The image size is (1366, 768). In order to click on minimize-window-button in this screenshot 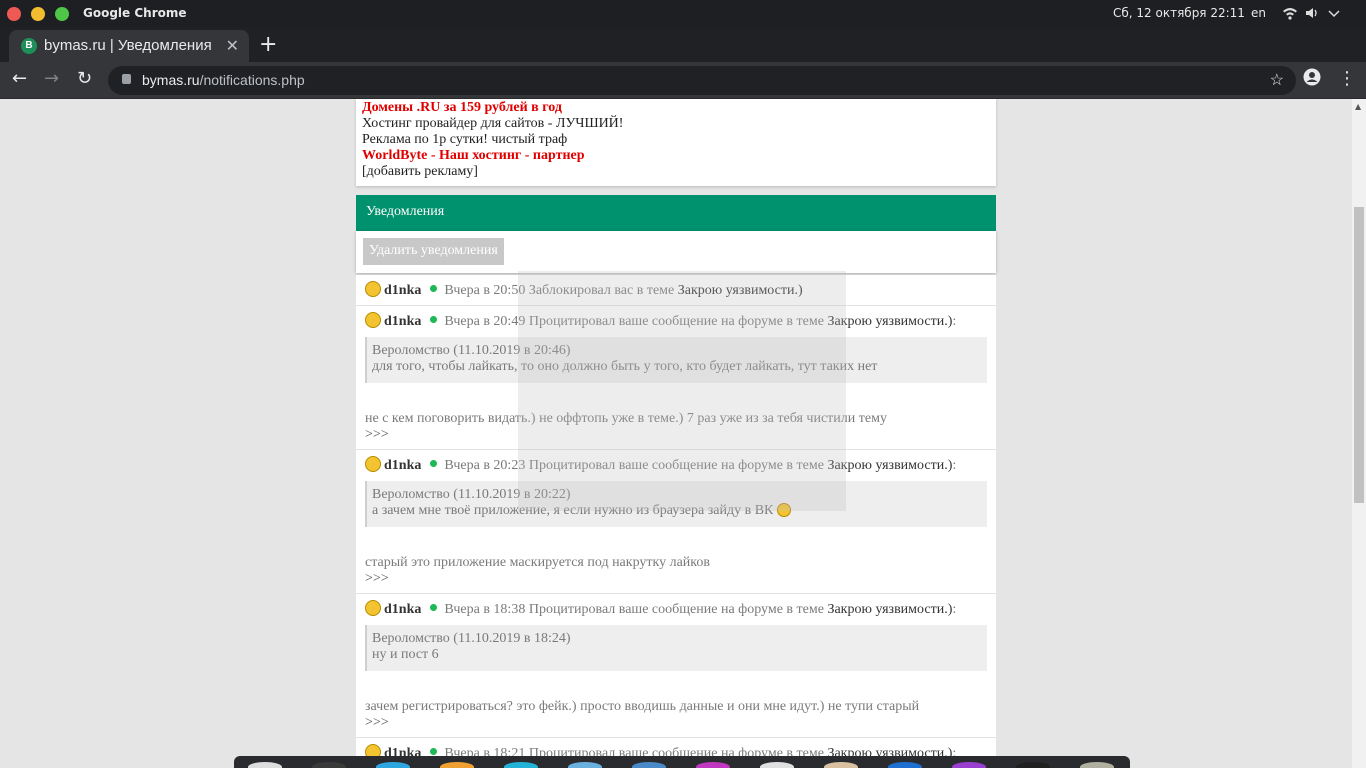, I will do `click(38, 14)`.